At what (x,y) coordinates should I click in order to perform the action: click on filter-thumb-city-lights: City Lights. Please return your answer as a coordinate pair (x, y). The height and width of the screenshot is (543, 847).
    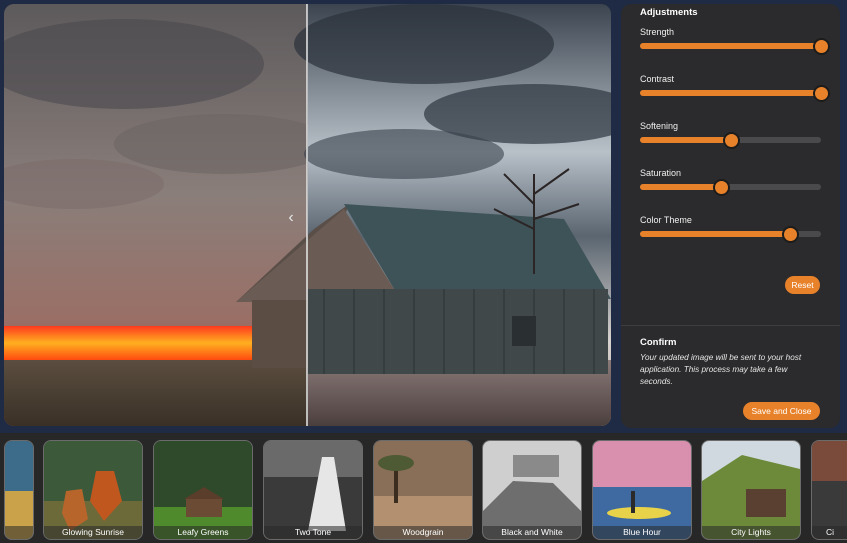
    Looking at the image, I should click on (751, 490).